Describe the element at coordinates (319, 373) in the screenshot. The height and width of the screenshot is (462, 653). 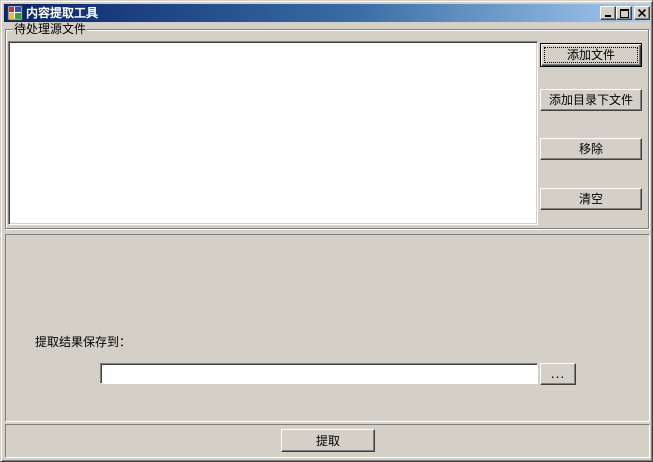
I see `output-path-input` at that location.